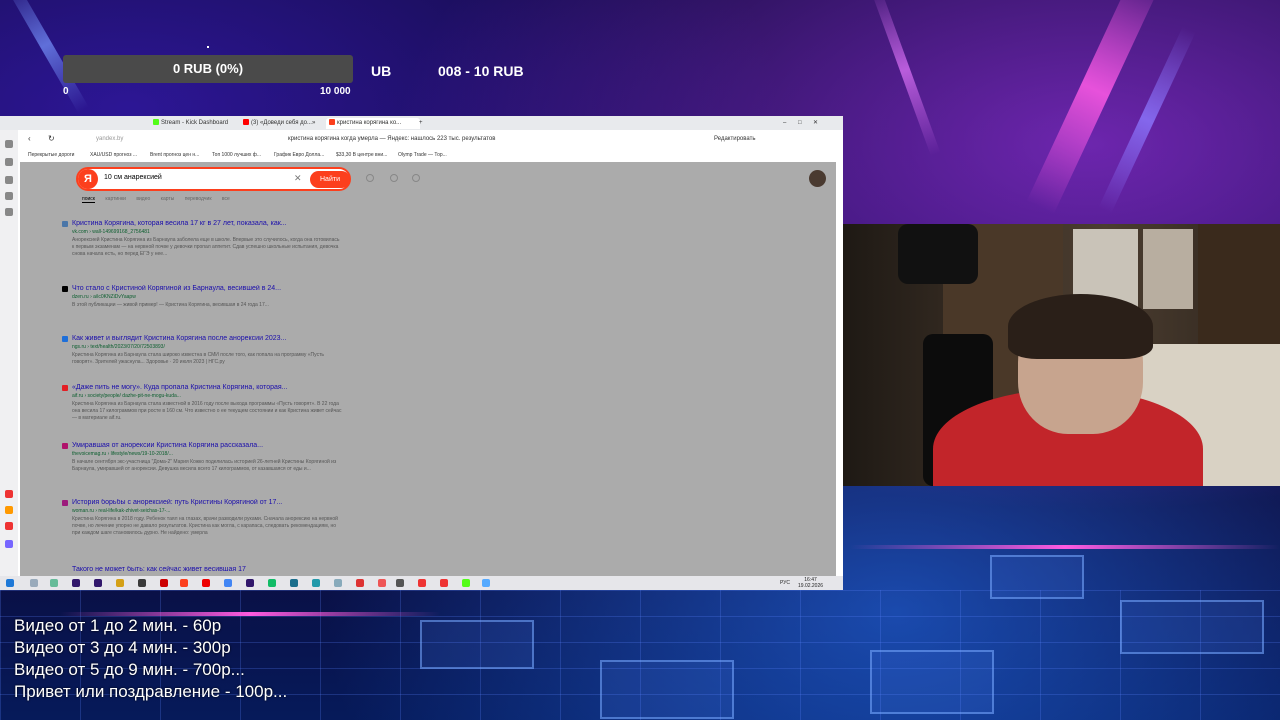 The height and width of the screenshot is (720, 1280). I want to click on donation-min-value: 0, so click(66, 91).